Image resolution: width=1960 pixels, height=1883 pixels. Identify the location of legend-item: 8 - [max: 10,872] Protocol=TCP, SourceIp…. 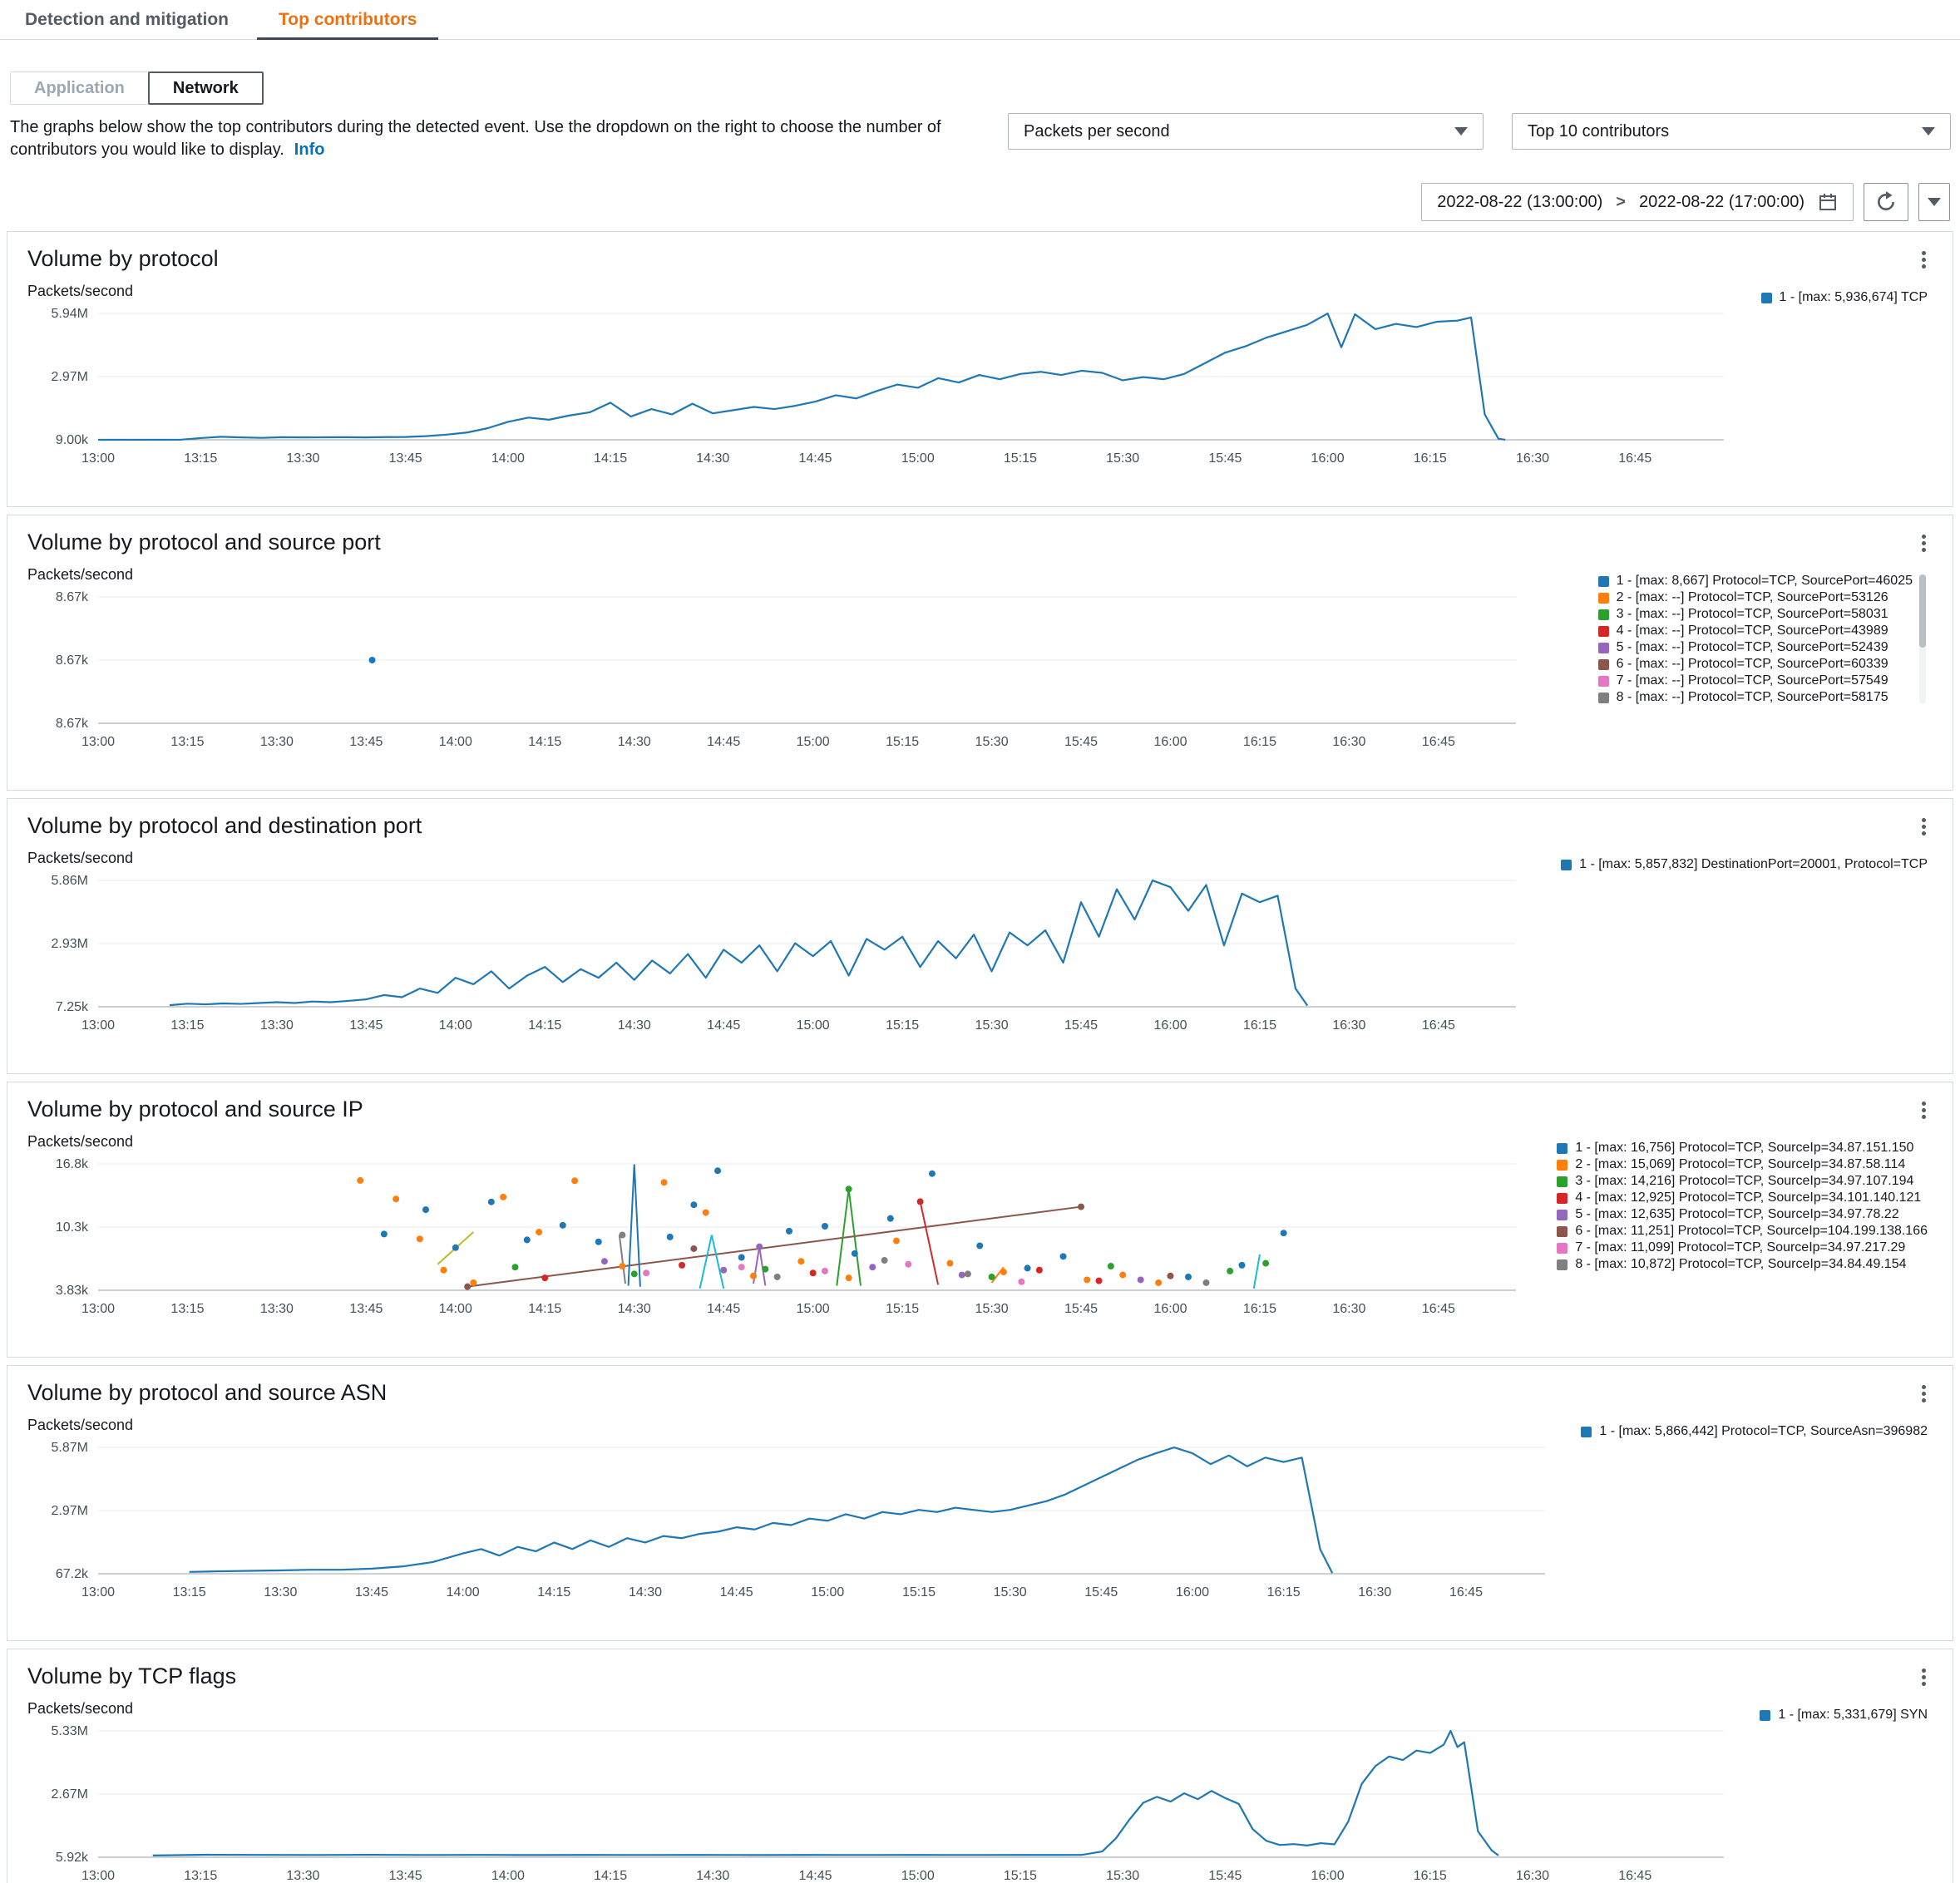
(1743, 1264).